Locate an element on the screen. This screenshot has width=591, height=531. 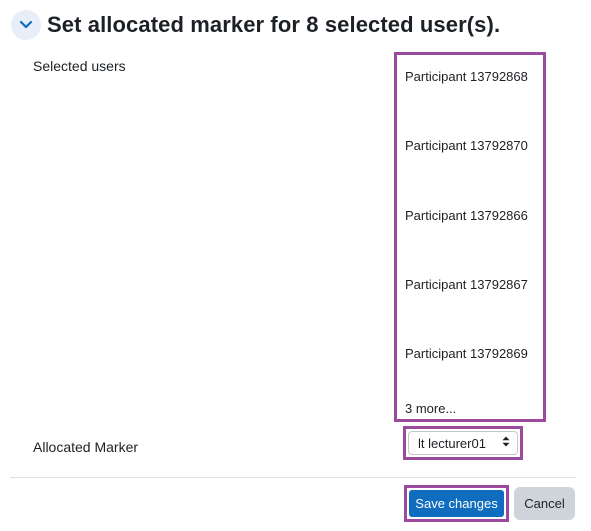
save-changes-button: Save changes is located at coordinates (456, 503).